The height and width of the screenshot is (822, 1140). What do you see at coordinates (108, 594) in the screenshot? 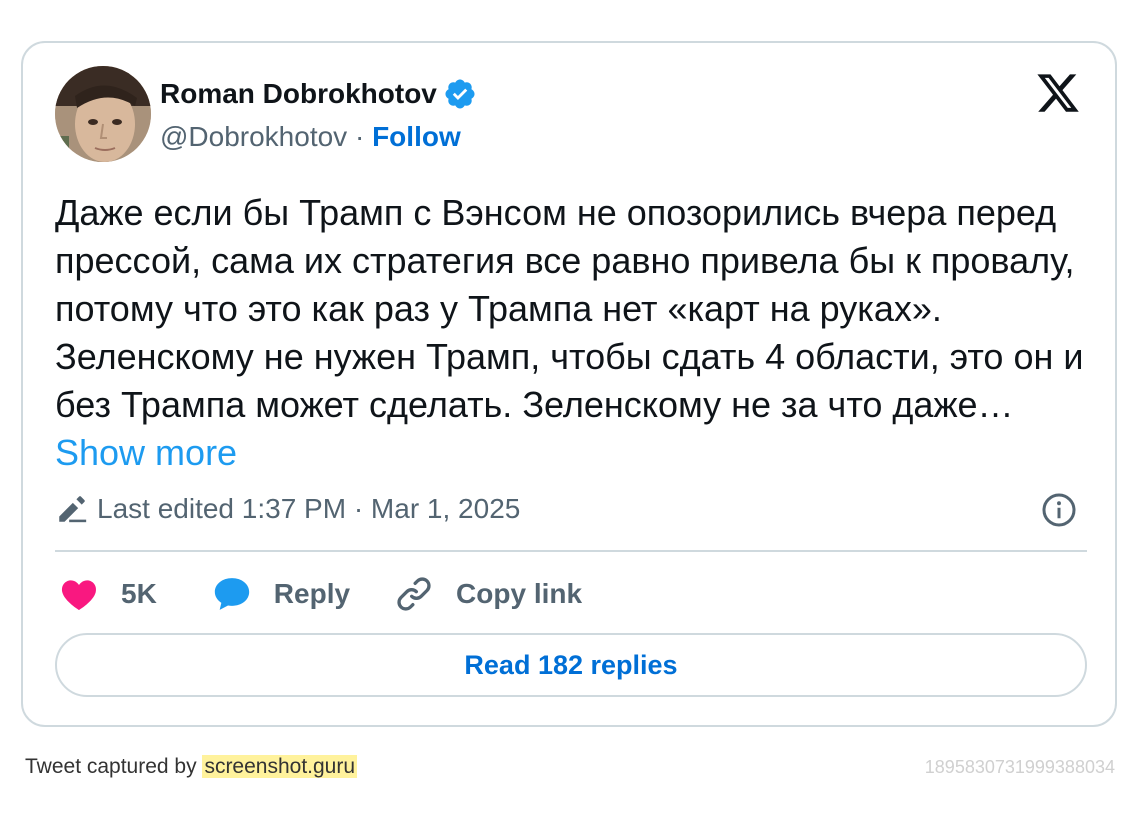
I see `like-button: 5K` at bounding box center [108, 594].